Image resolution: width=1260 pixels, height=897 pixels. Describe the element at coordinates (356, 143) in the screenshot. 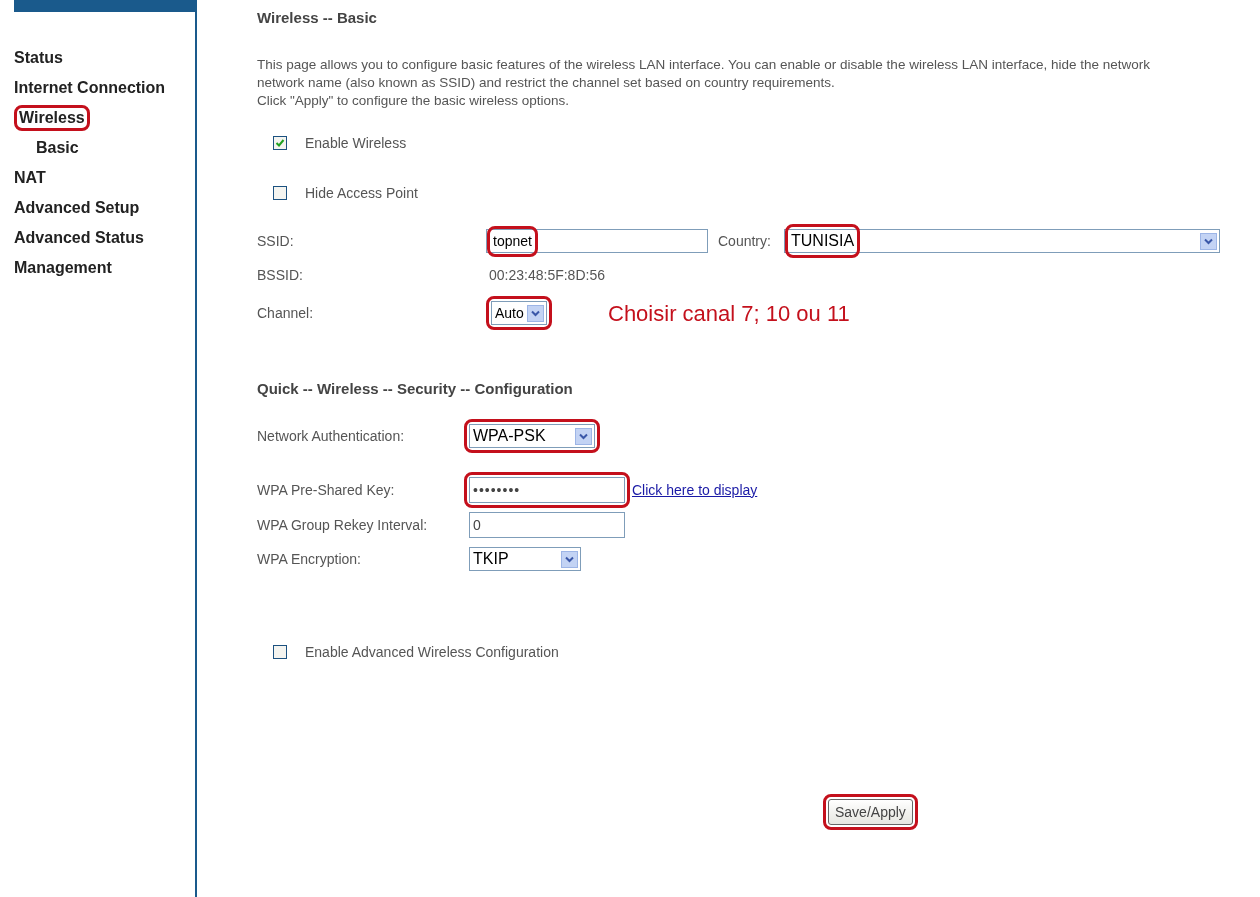

I see `checkbox-label: Enable Wireless` at that location.